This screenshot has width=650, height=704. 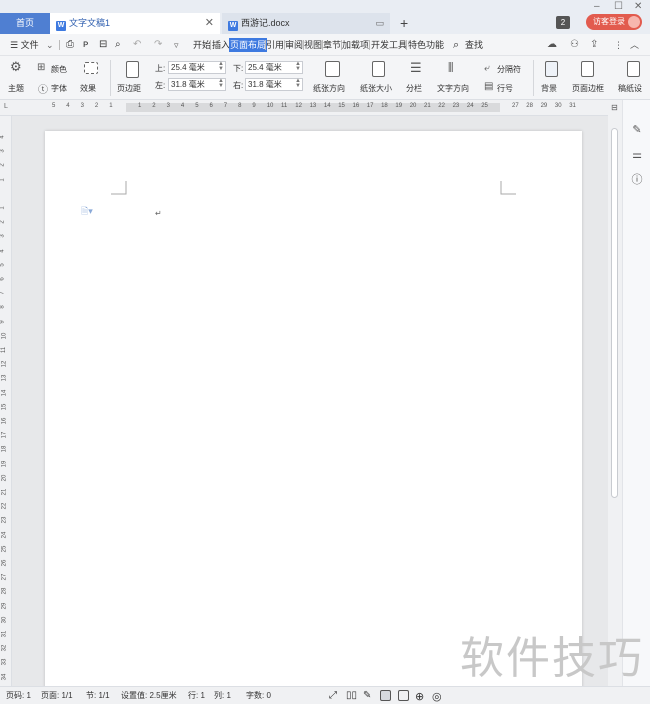 I want to click on guest-login-button: 访客登录, so click(x=614, y=22).